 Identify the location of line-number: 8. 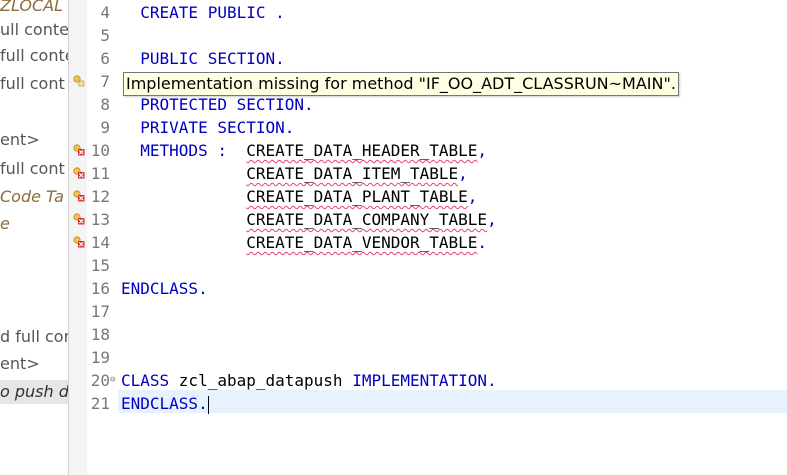
(105, 104).